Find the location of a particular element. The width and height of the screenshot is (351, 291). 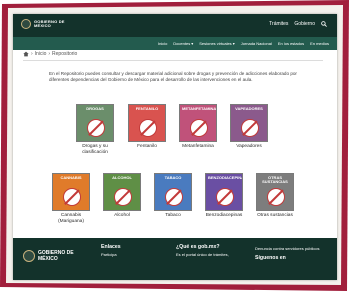

card-tile: Drogas is located at coordinates (95, 123).